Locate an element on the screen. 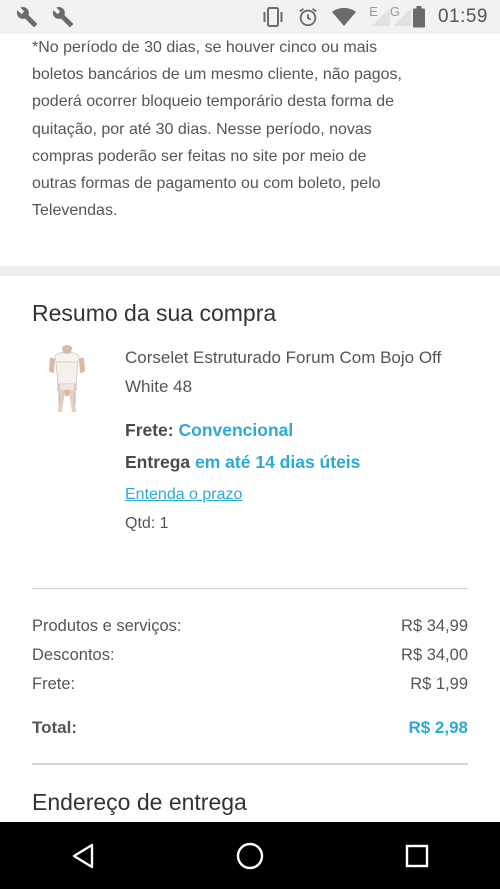 The height and width of the screenshot is (889, 500). discount-value: R$ 34,00 is located at coordinates (434, 655).